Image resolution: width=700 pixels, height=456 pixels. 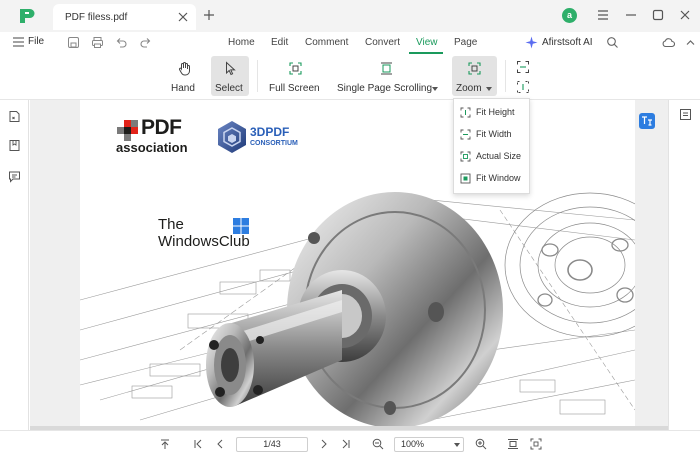 What do you see at coordinates (567, 42) in the screenshot?
I see `ai-assistant-label: Afirstsoft AI` at bounding box center [567, 42].